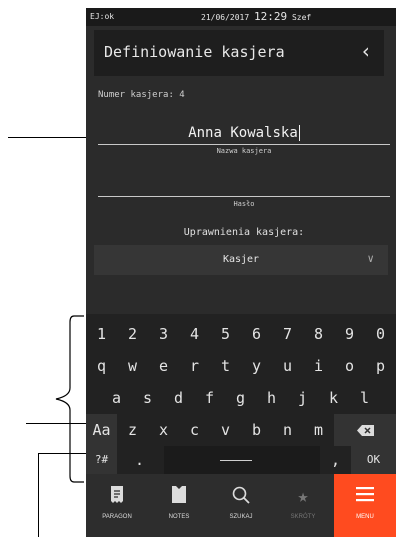 This screenshot has width=396, height=537. What do you see at coordinates (256, 366) in the screenshot?
I see `key-y: y` at bounding box center [256, 366].